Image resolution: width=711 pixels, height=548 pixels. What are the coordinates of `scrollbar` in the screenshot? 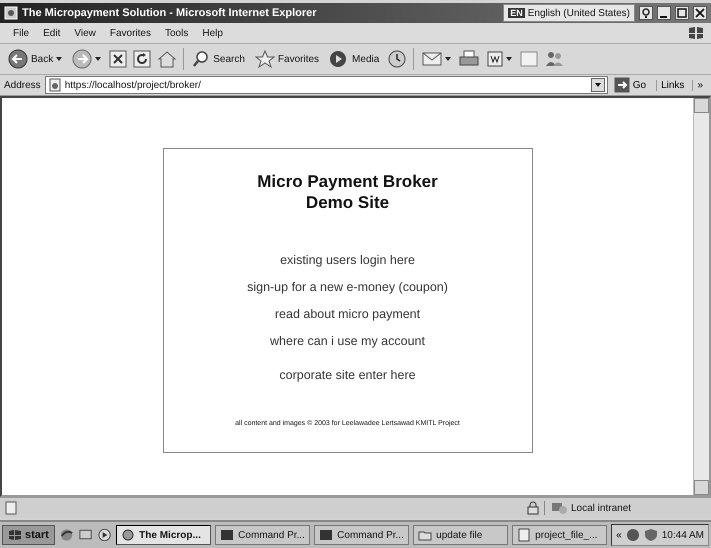 It's located at (701, 296).